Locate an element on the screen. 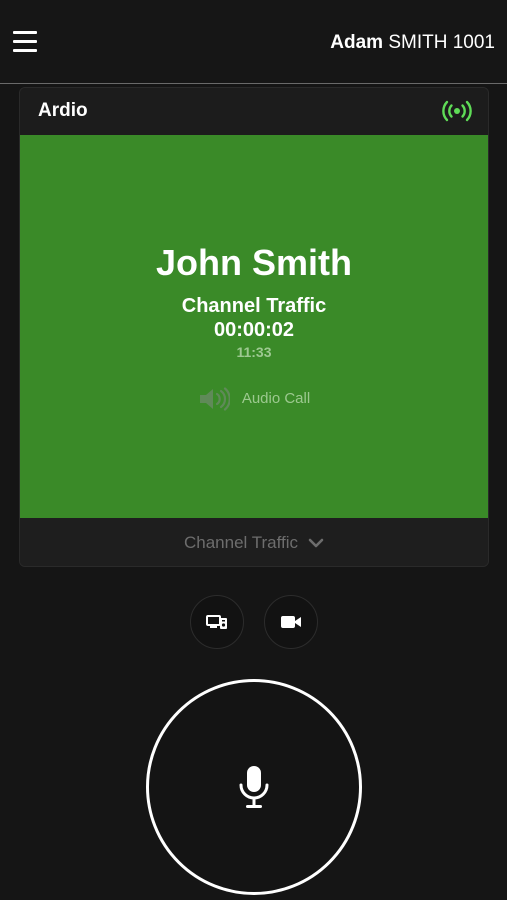 The height and width of the screenshot is (900, 507). microphone-icon is located at coordinates (254, 787).